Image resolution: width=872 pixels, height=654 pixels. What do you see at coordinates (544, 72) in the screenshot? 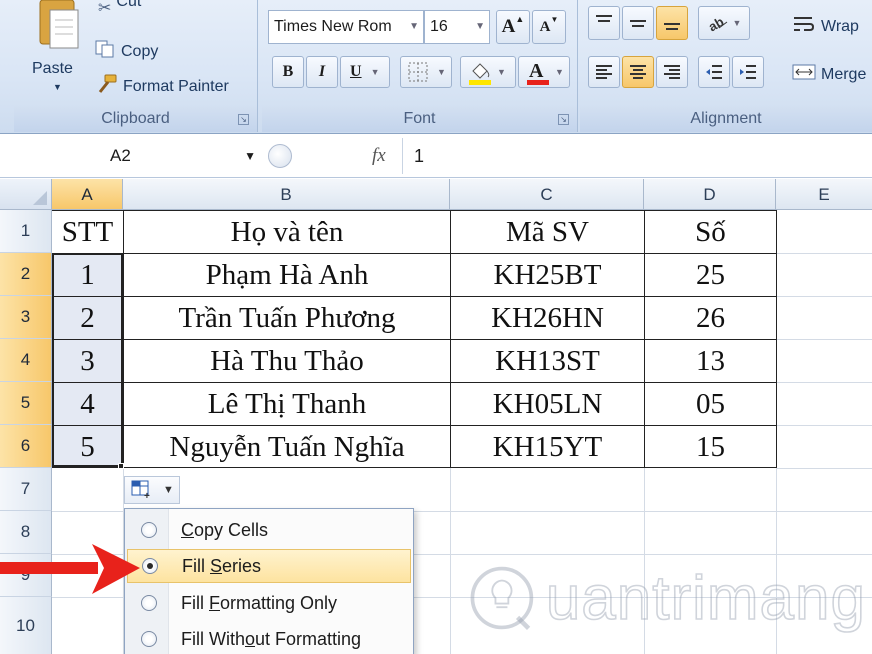
I see `font-color-button: A ▼` at bounding box center [544, 72].